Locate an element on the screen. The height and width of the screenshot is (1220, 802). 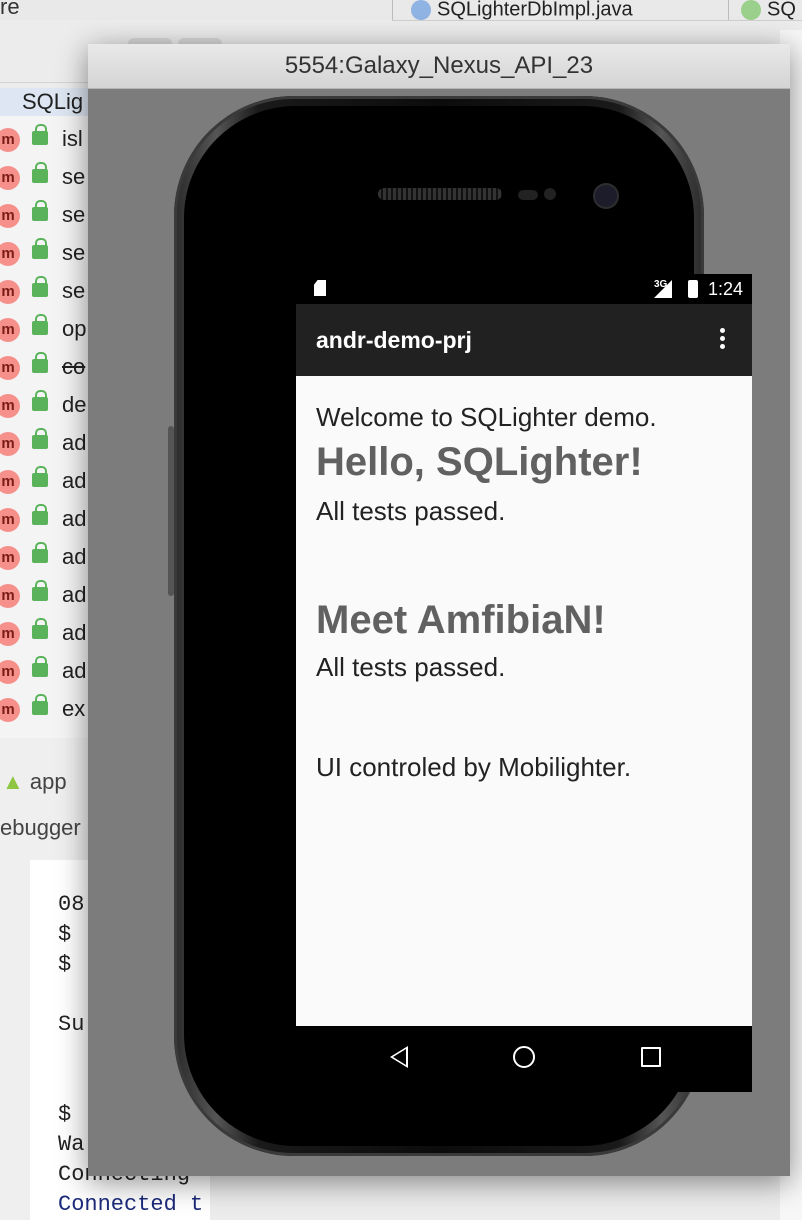
emulator-title: 5554:Galaxy_Nexus_API_23 is located at coordinates (439, 66).